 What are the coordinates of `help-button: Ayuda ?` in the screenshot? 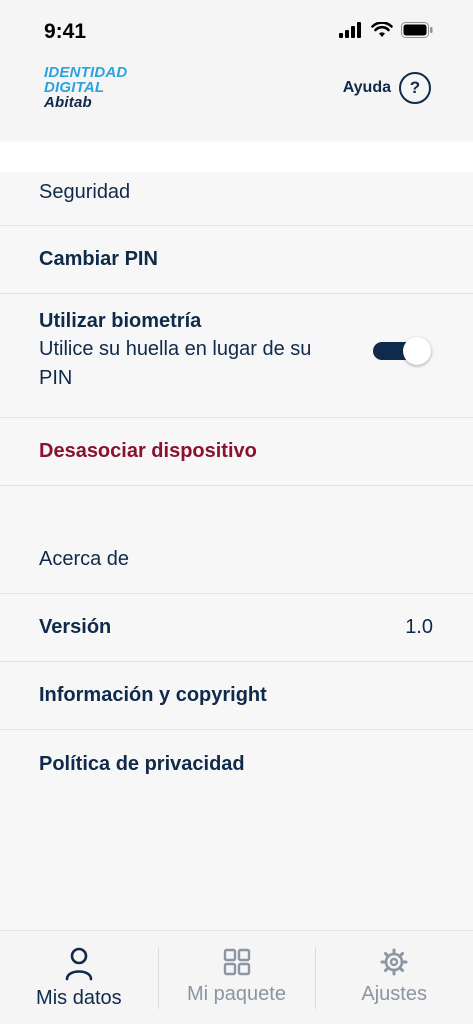 It's located at (387, 88).